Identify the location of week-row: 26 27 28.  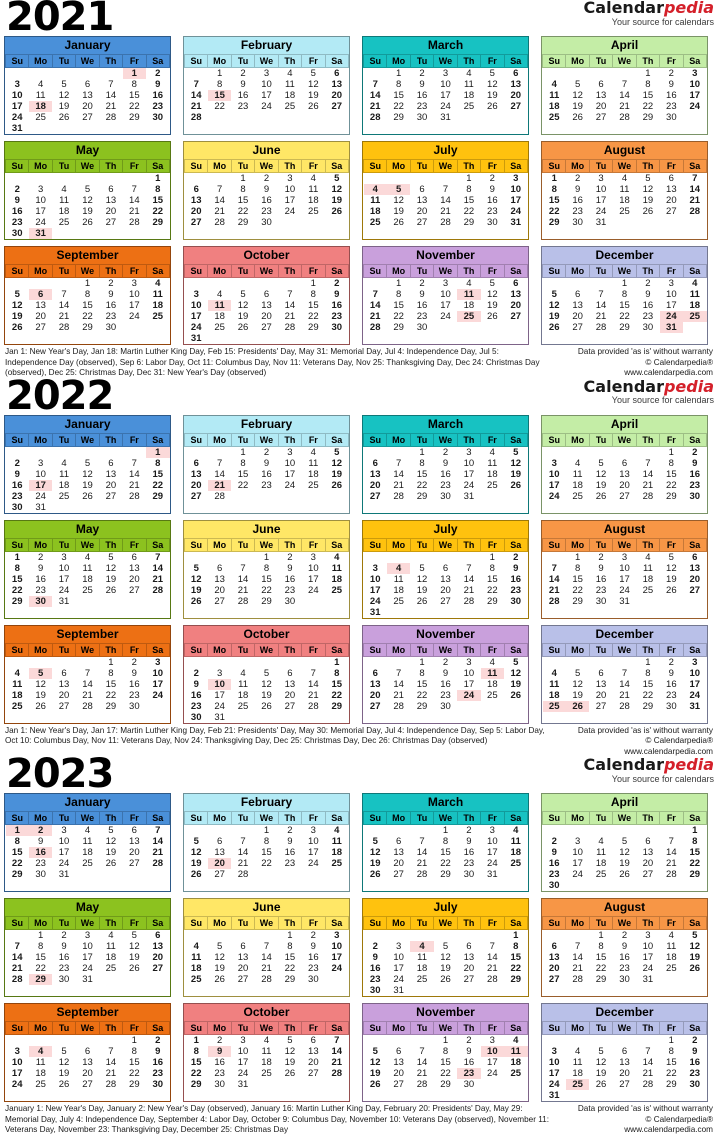
(267, 874).